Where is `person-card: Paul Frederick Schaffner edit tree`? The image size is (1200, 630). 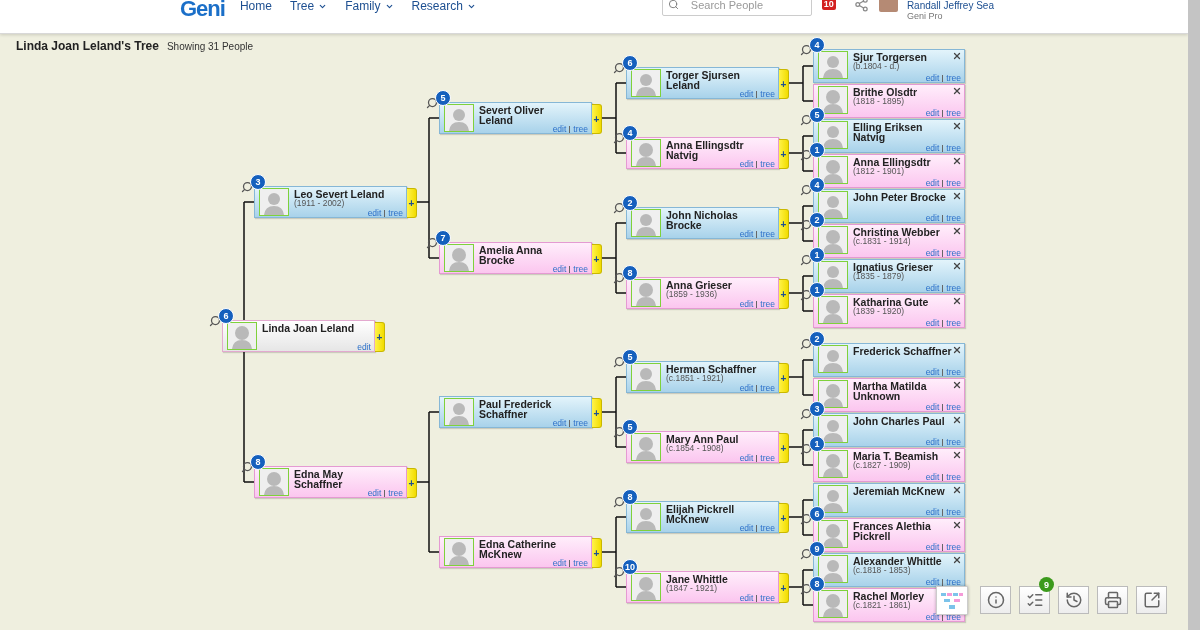 person-card: Paul Frederick Schaffner edit tree is located at coordinates (515, 412).